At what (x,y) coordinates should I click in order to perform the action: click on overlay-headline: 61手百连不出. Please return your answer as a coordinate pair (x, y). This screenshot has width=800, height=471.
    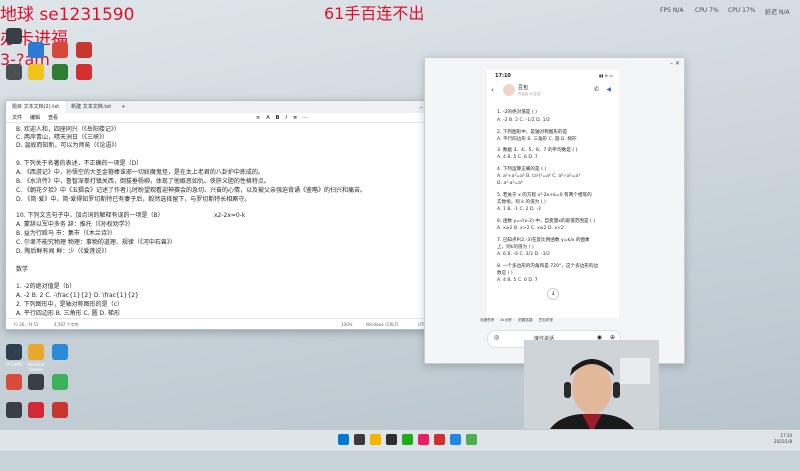
    Looking at the image, I should click on (374, 13).